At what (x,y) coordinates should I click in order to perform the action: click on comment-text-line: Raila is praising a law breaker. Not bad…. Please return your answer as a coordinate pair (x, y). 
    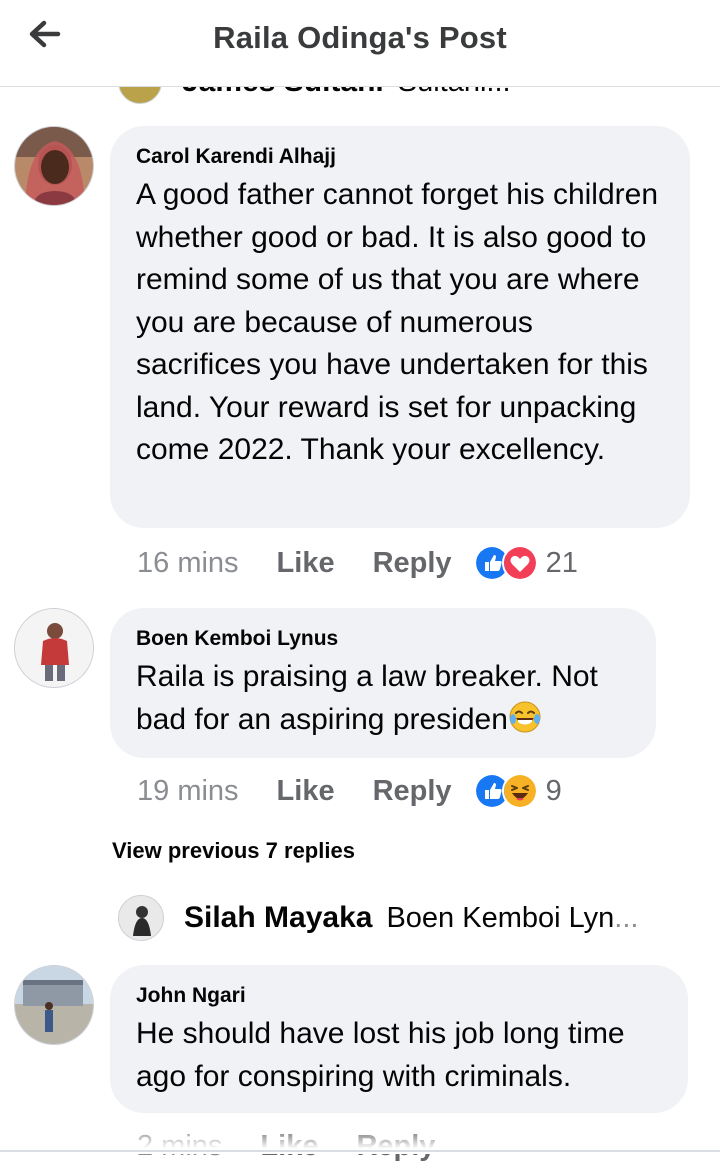
    Looking at the image, I should click on (383, 698).